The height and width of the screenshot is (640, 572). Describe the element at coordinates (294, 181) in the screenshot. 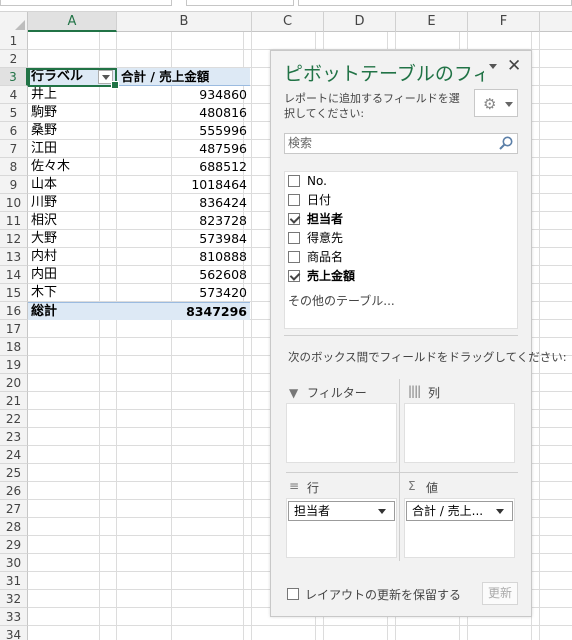

I see `field-no-checkbox` at that location.